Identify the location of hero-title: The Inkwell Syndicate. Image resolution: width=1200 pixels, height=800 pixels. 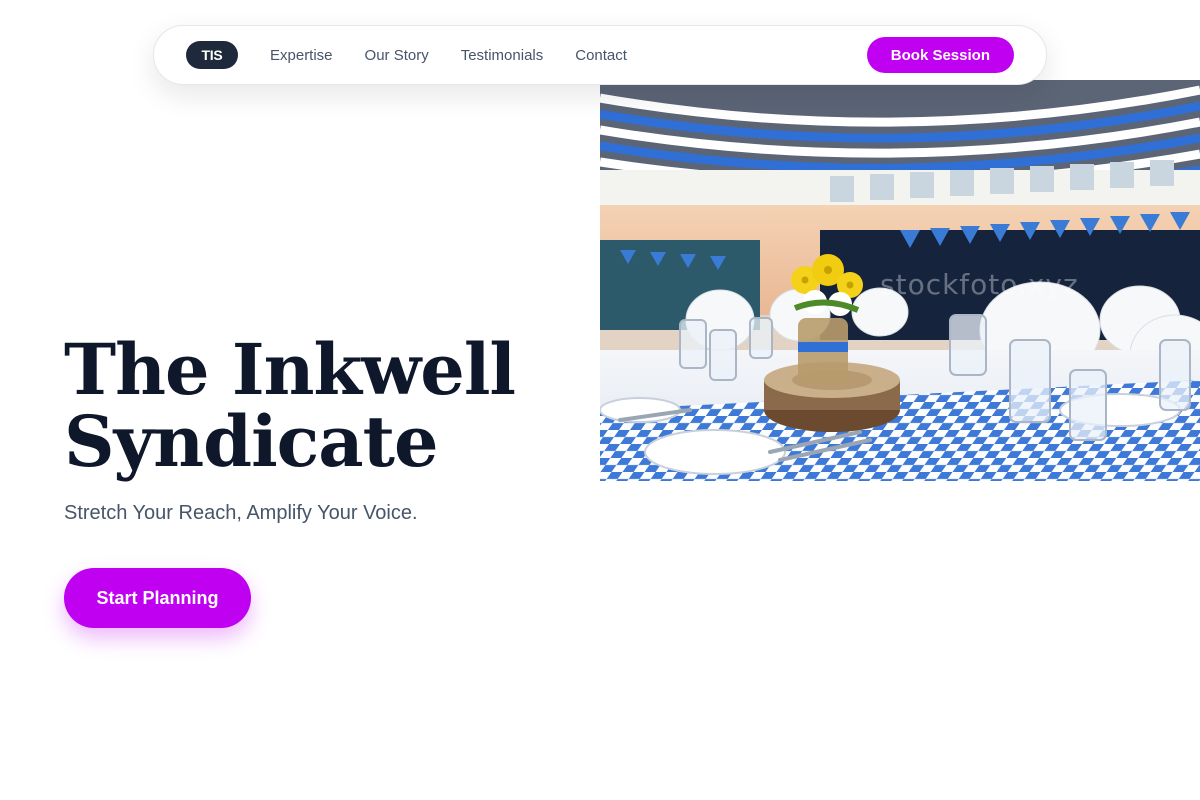
(324, 406).